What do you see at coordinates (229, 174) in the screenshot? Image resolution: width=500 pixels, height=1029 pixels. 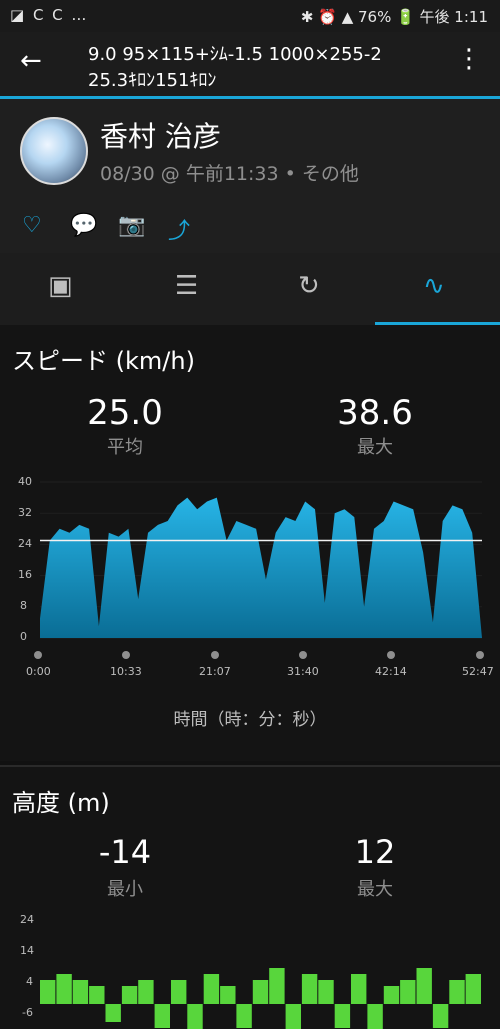 I see `activity-meta: 08/30 @ 午前11:33 • その他` at bounding box center [229, 174].